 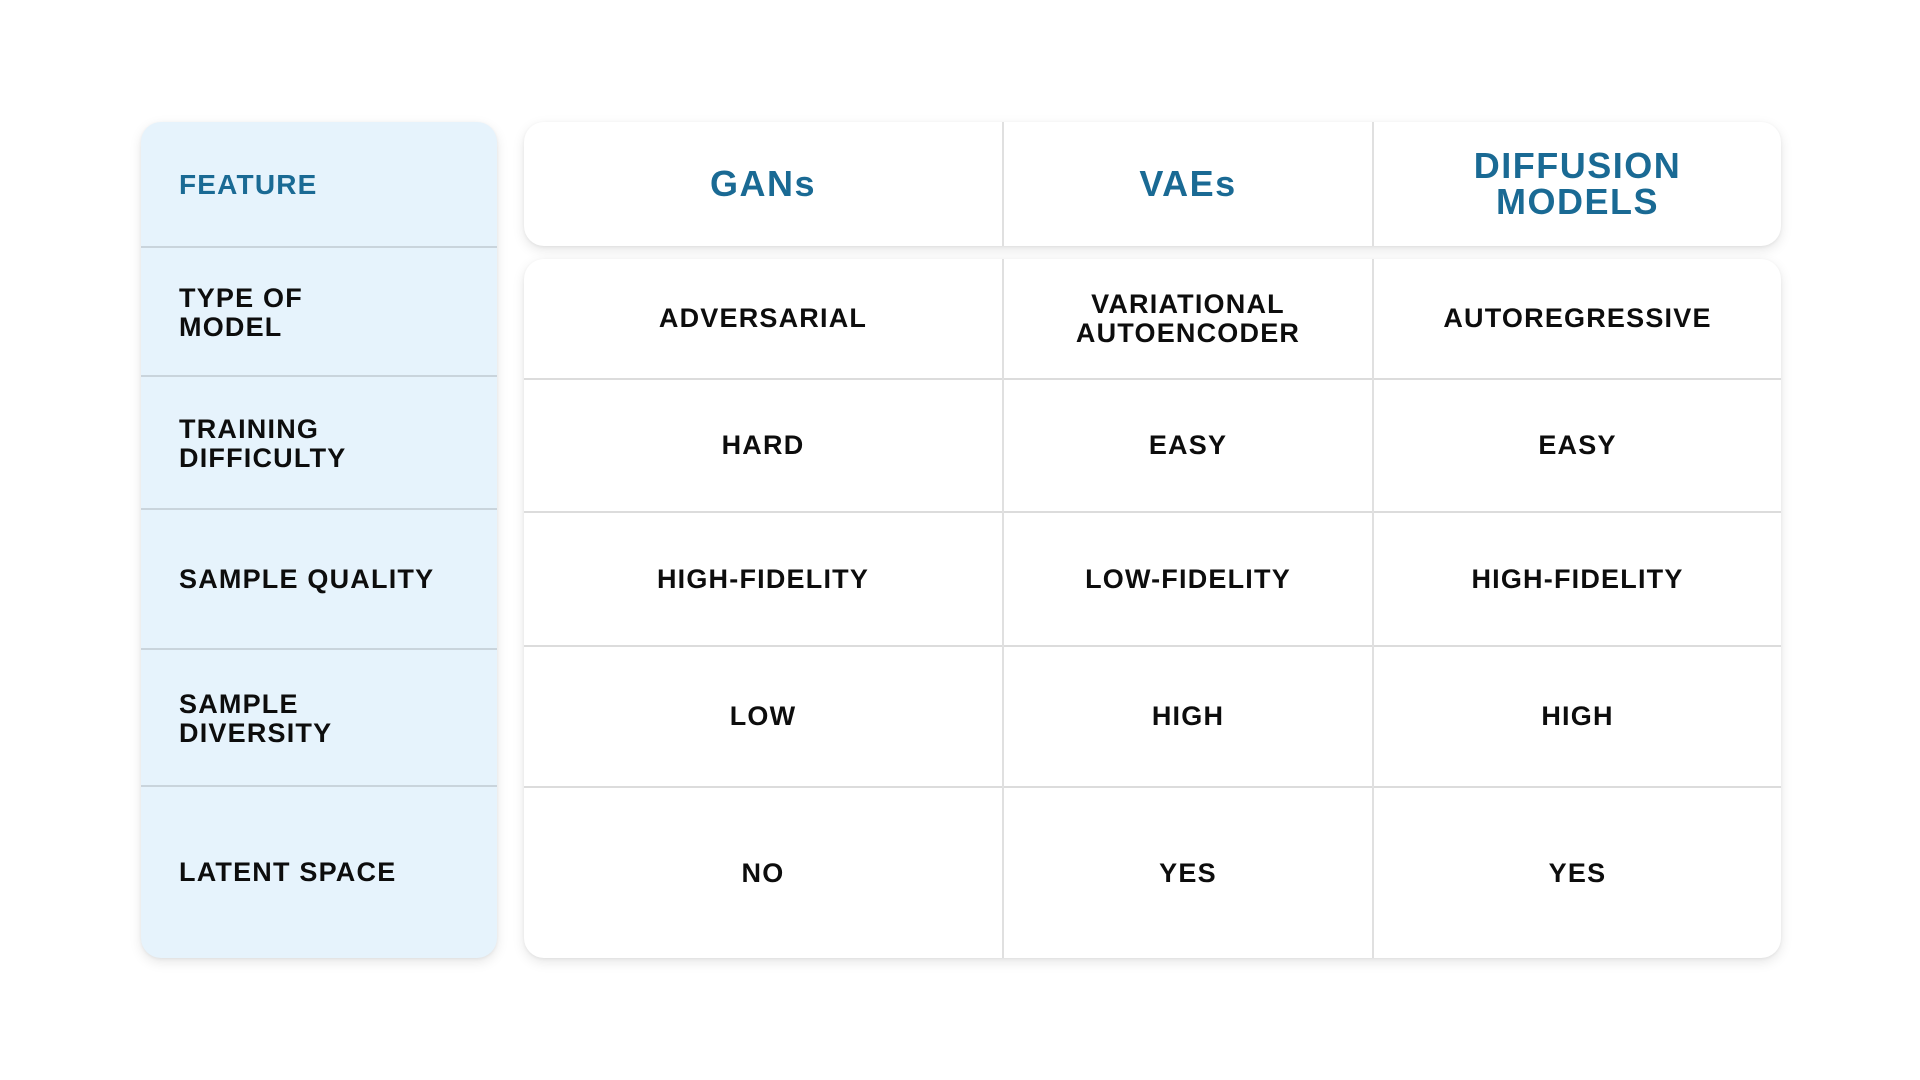 I want to click on table-cell: VARIATIONAL AUTOENCODER, so click(x=1188, y=318).